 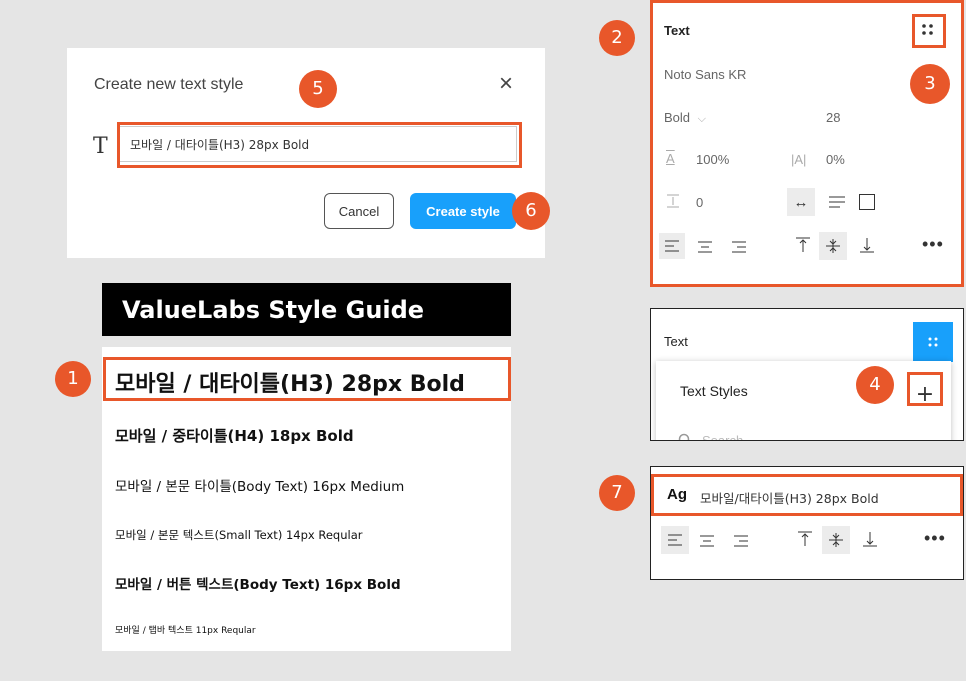 What do you see at coordinates (258, 585) in the screenshot?
I see `style-guide-item-button-text: 모바일 / 버튼 텍스트(Body Text) 16px Bold` at bounding box center [258, 585].